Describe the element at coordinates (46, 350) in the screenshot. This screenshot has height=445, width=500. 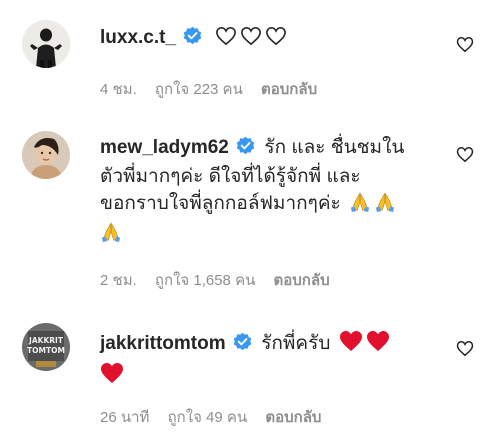
I see `avatar-text: TOMTOM` at that location.